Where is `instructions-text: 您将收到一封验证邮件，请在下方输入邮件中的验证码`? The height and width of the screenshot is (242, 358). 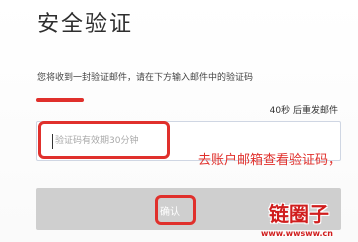 instructions-text: 您将收到一封验证邮件，请在下方输入邮件中的验证码 is located at coordinates (145, 78).